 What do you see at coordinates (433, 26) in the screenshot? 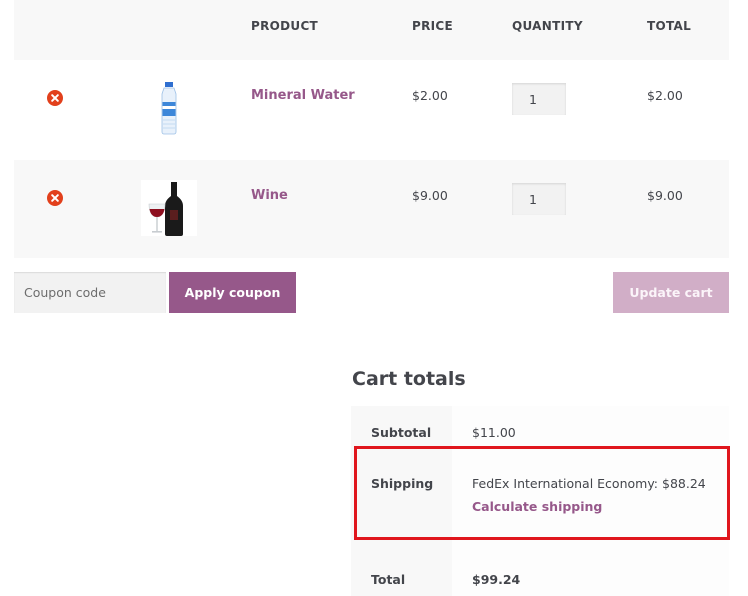
I see `header-price: PRICE` at bounding box center [433, 26].